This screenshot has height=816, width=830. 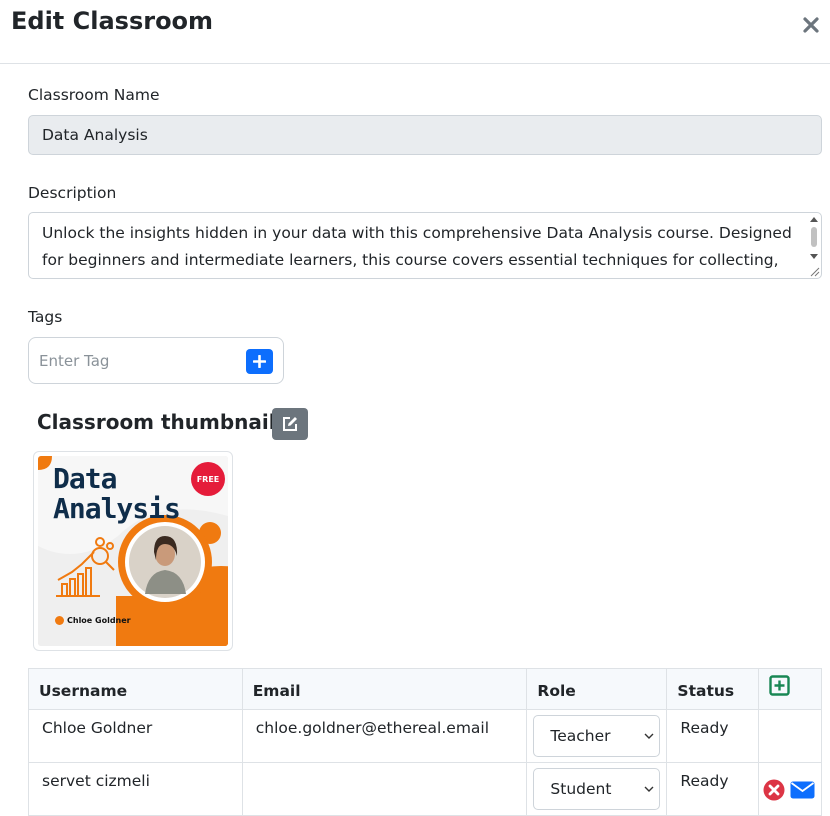 I want to click on email-cell, so click(x=384, y=789).